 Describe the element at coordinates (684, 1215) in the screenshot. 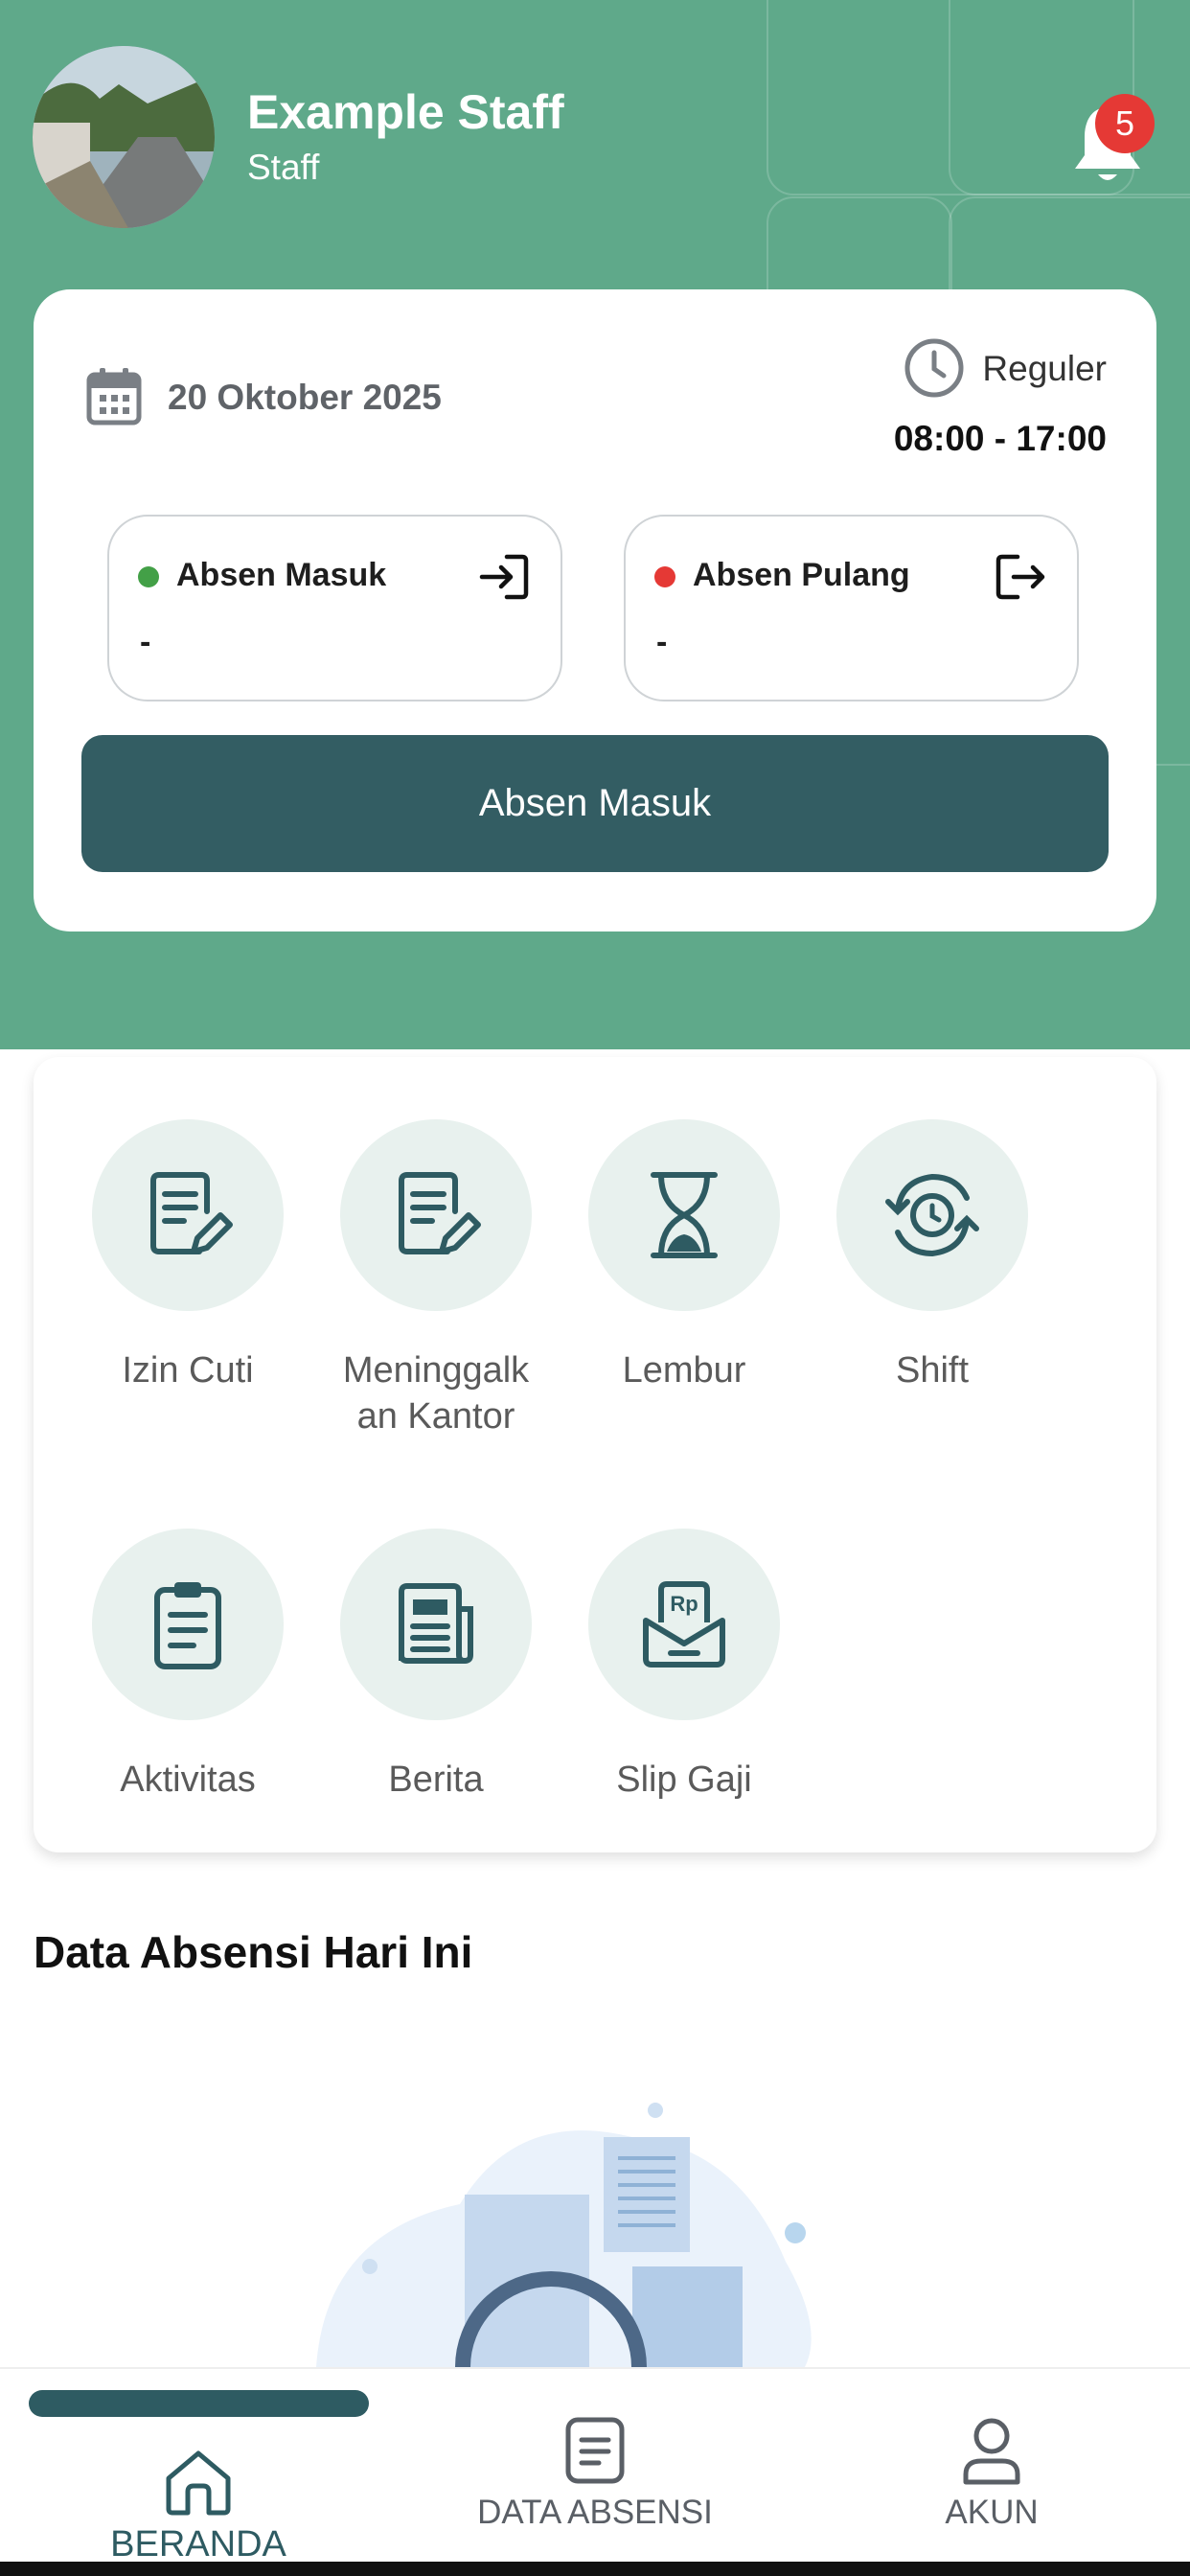

I see `hourglass-icon` at that location.